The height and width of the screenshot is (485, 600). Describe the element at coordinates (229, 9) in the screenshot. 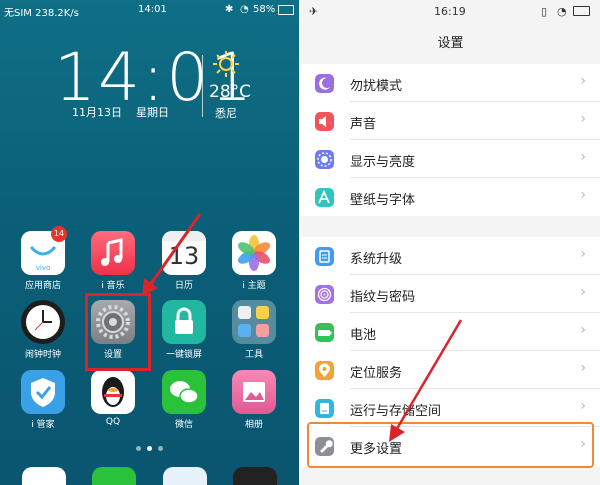

I see `bluetooth-icon: ✱` at that location.